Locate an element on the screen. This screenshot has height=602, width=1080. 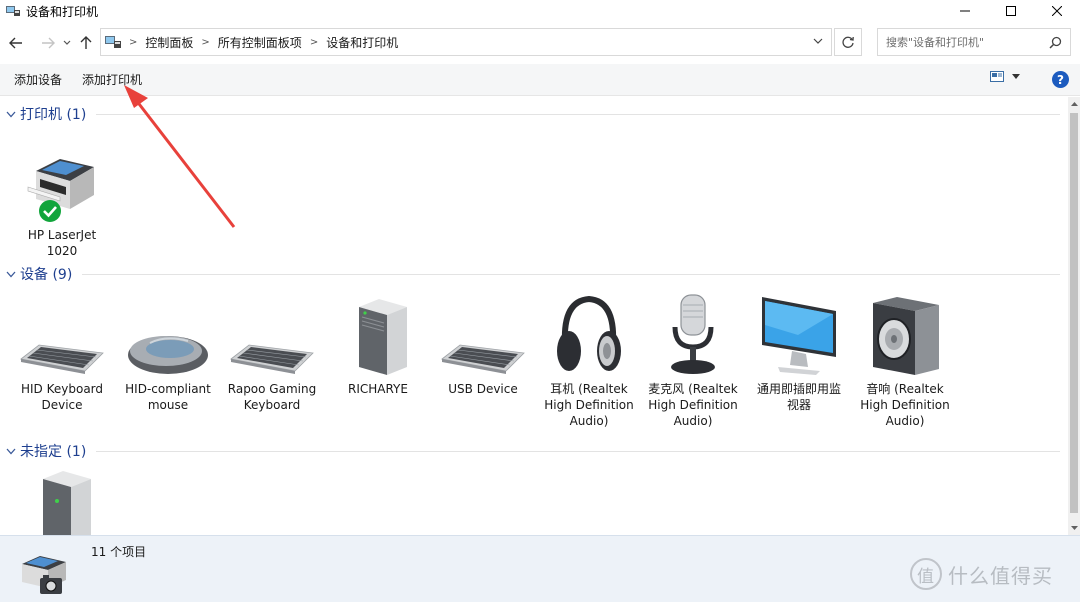
device-rapoo-keyboard: Rapoo Gaming Keyboard is located at coordinates (272, 353).